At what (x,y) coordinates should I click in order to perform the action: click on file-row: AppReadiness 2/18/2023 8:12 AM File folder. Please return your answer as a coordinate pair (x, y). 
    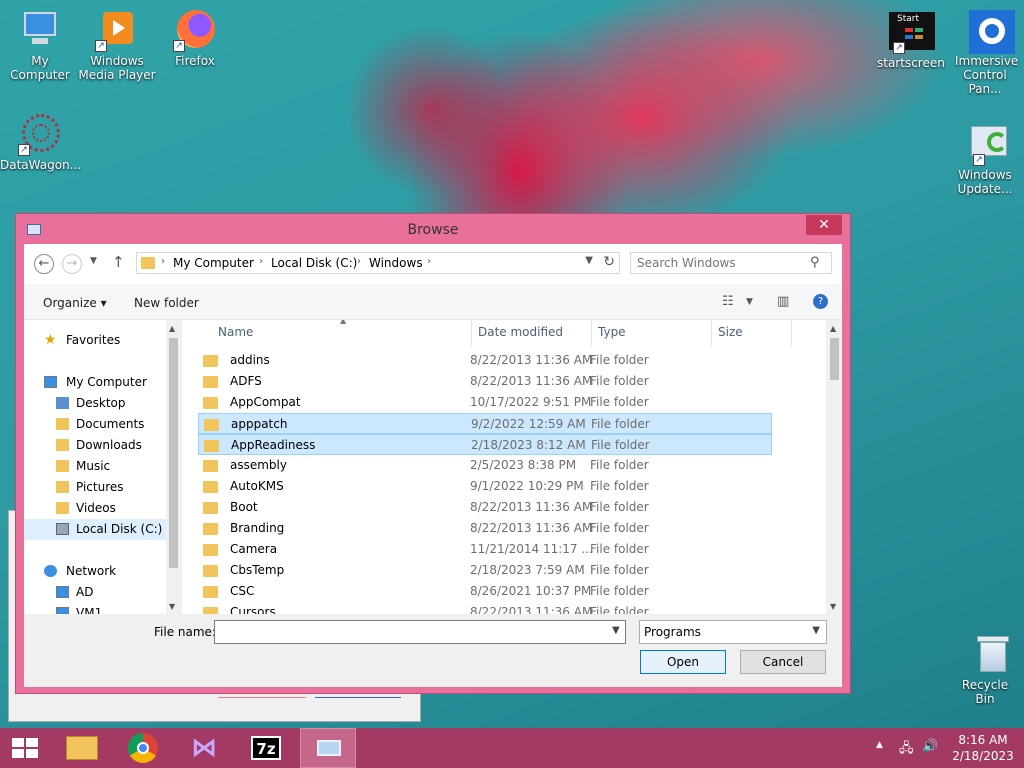
    Looking at the image, I should click on (485, 444).